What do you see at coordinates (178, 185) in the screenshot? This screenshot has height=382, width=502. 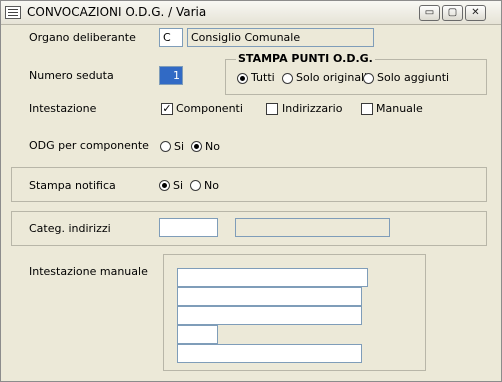 I see `notifica-si-label: Si` at bounding box center [178, 185].